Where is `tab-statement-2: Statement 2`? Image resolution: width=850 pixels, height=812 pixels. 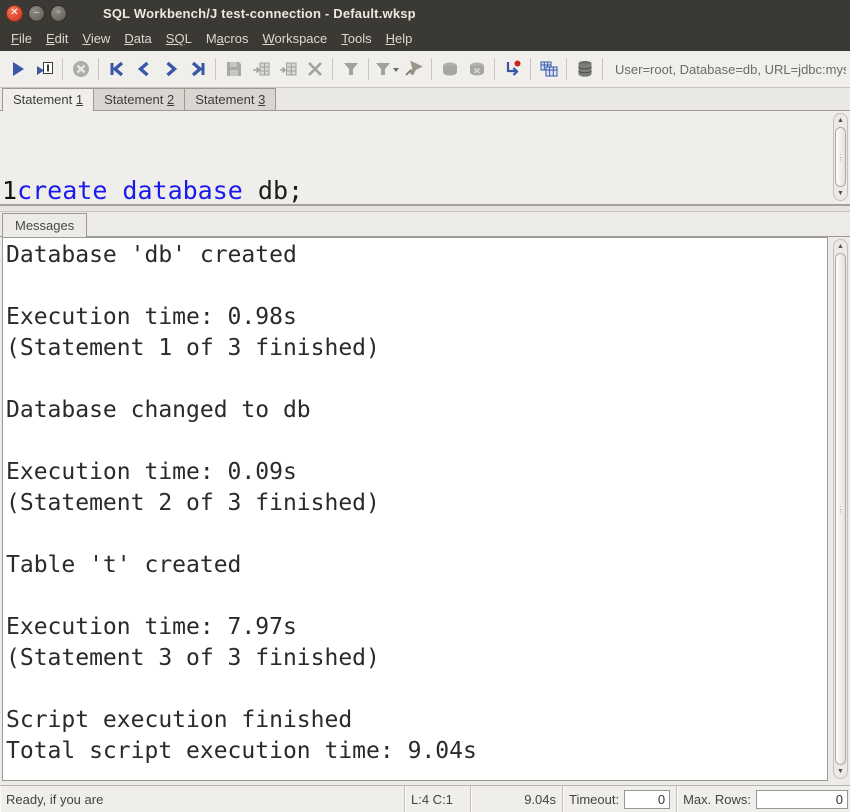
tab-statement-2: Statement 2 is located at coordinates (139, 99).